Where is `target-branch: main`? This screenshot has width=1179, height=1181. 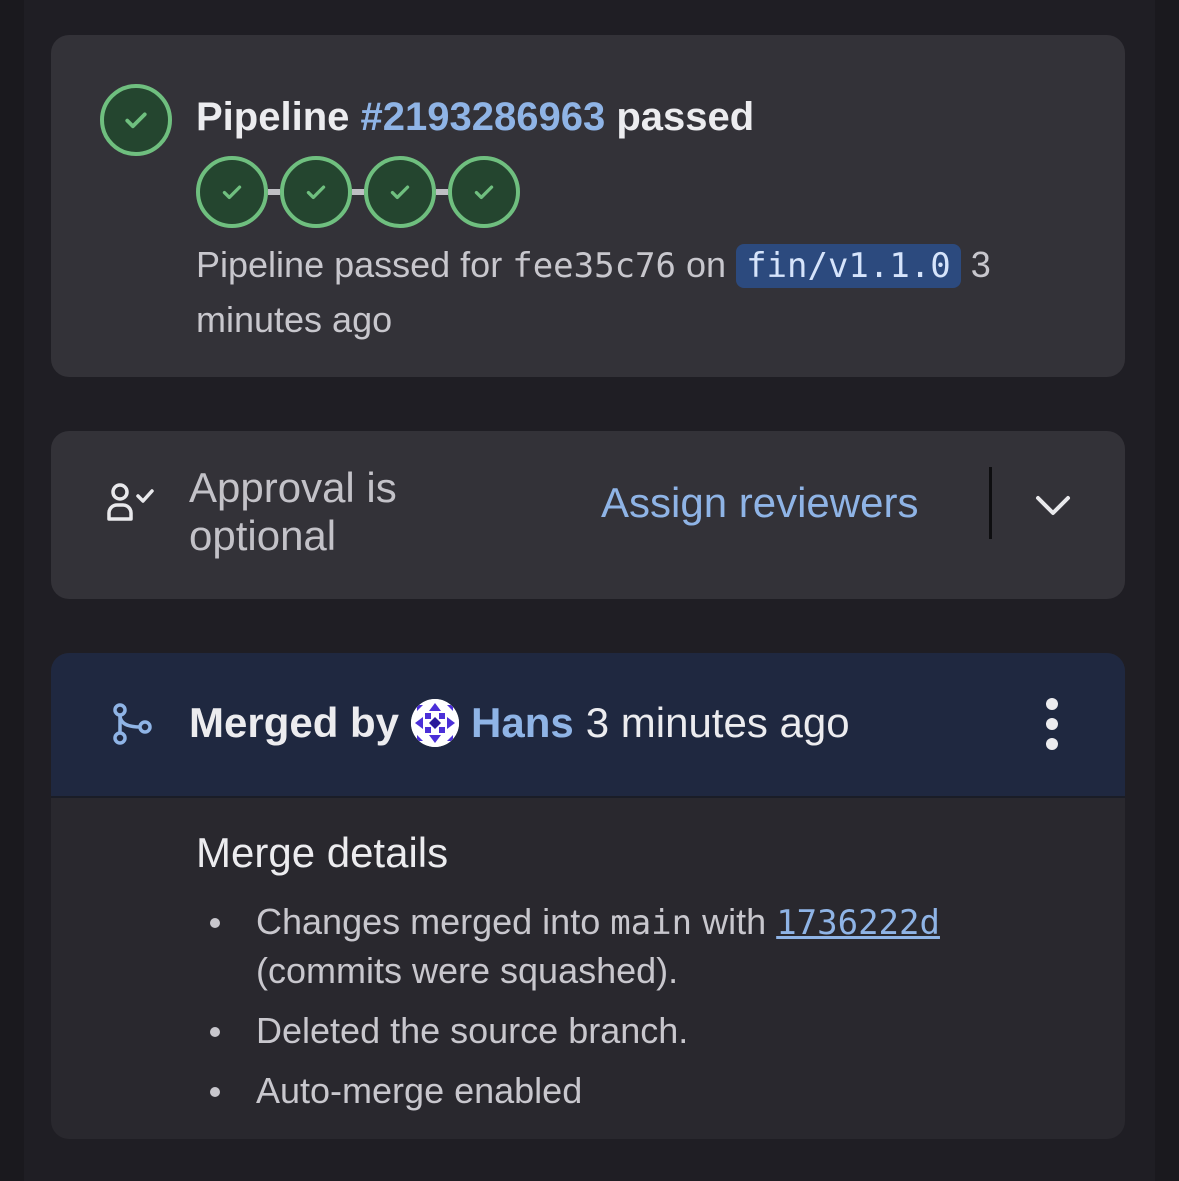 target-branch: main is located at coordinates (651, 923).